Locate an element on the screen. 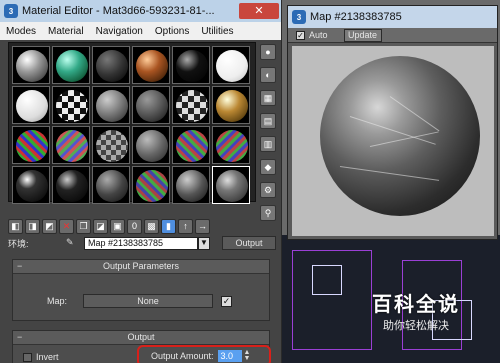 The image size is (500, 363). map-name-field: Map #2138383785 is located at coordinates (141, 243).